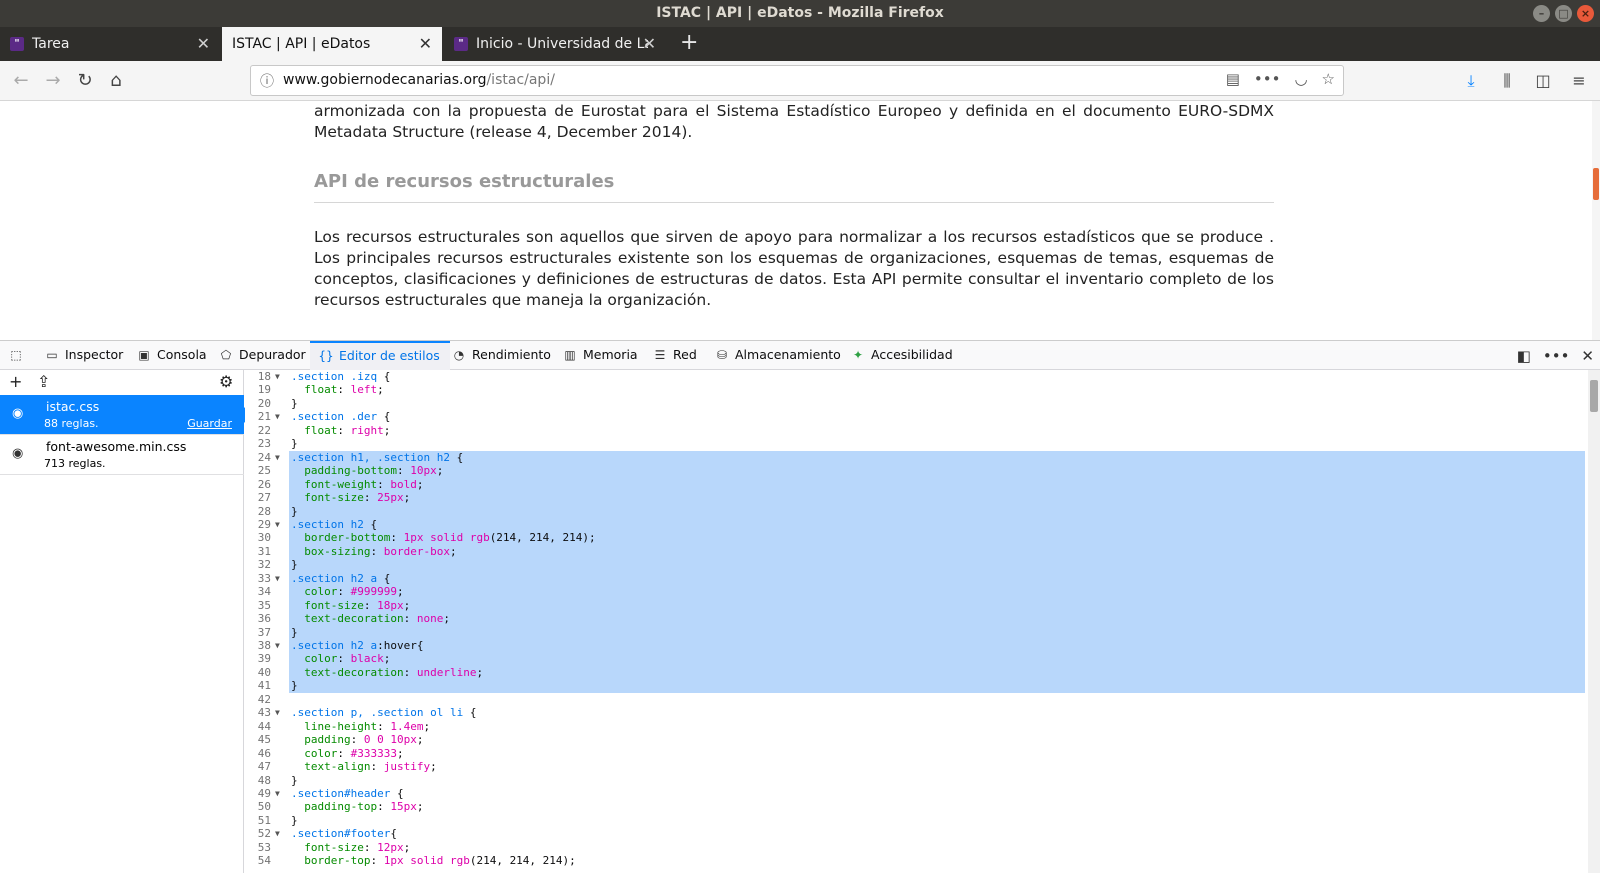  Describe the element at coordinates (915, 821) in the screenshot. I see `code-line: 51}` at that location.